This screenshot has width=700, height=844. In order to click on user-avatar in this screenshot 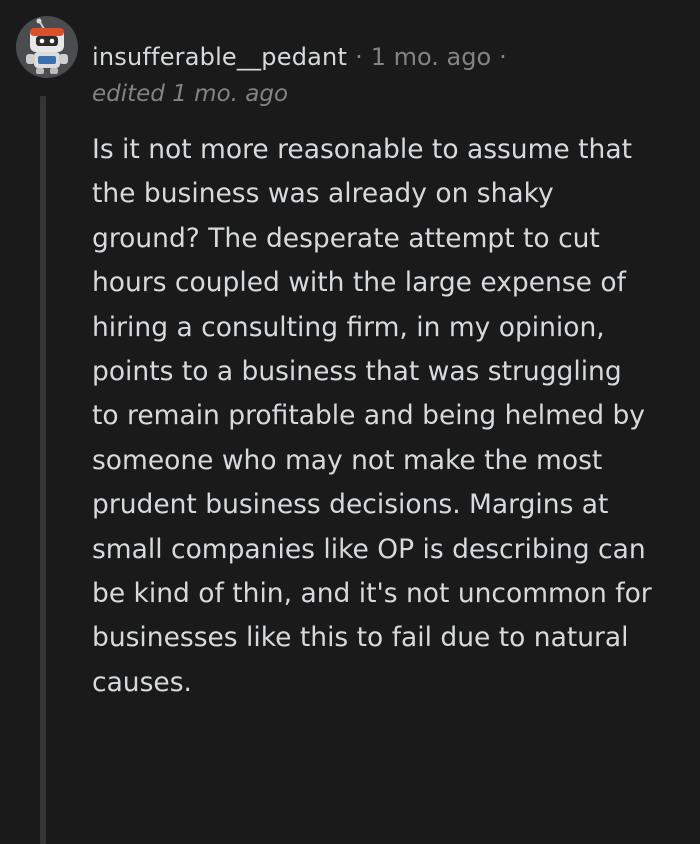, I will do `click(47, 47)`.